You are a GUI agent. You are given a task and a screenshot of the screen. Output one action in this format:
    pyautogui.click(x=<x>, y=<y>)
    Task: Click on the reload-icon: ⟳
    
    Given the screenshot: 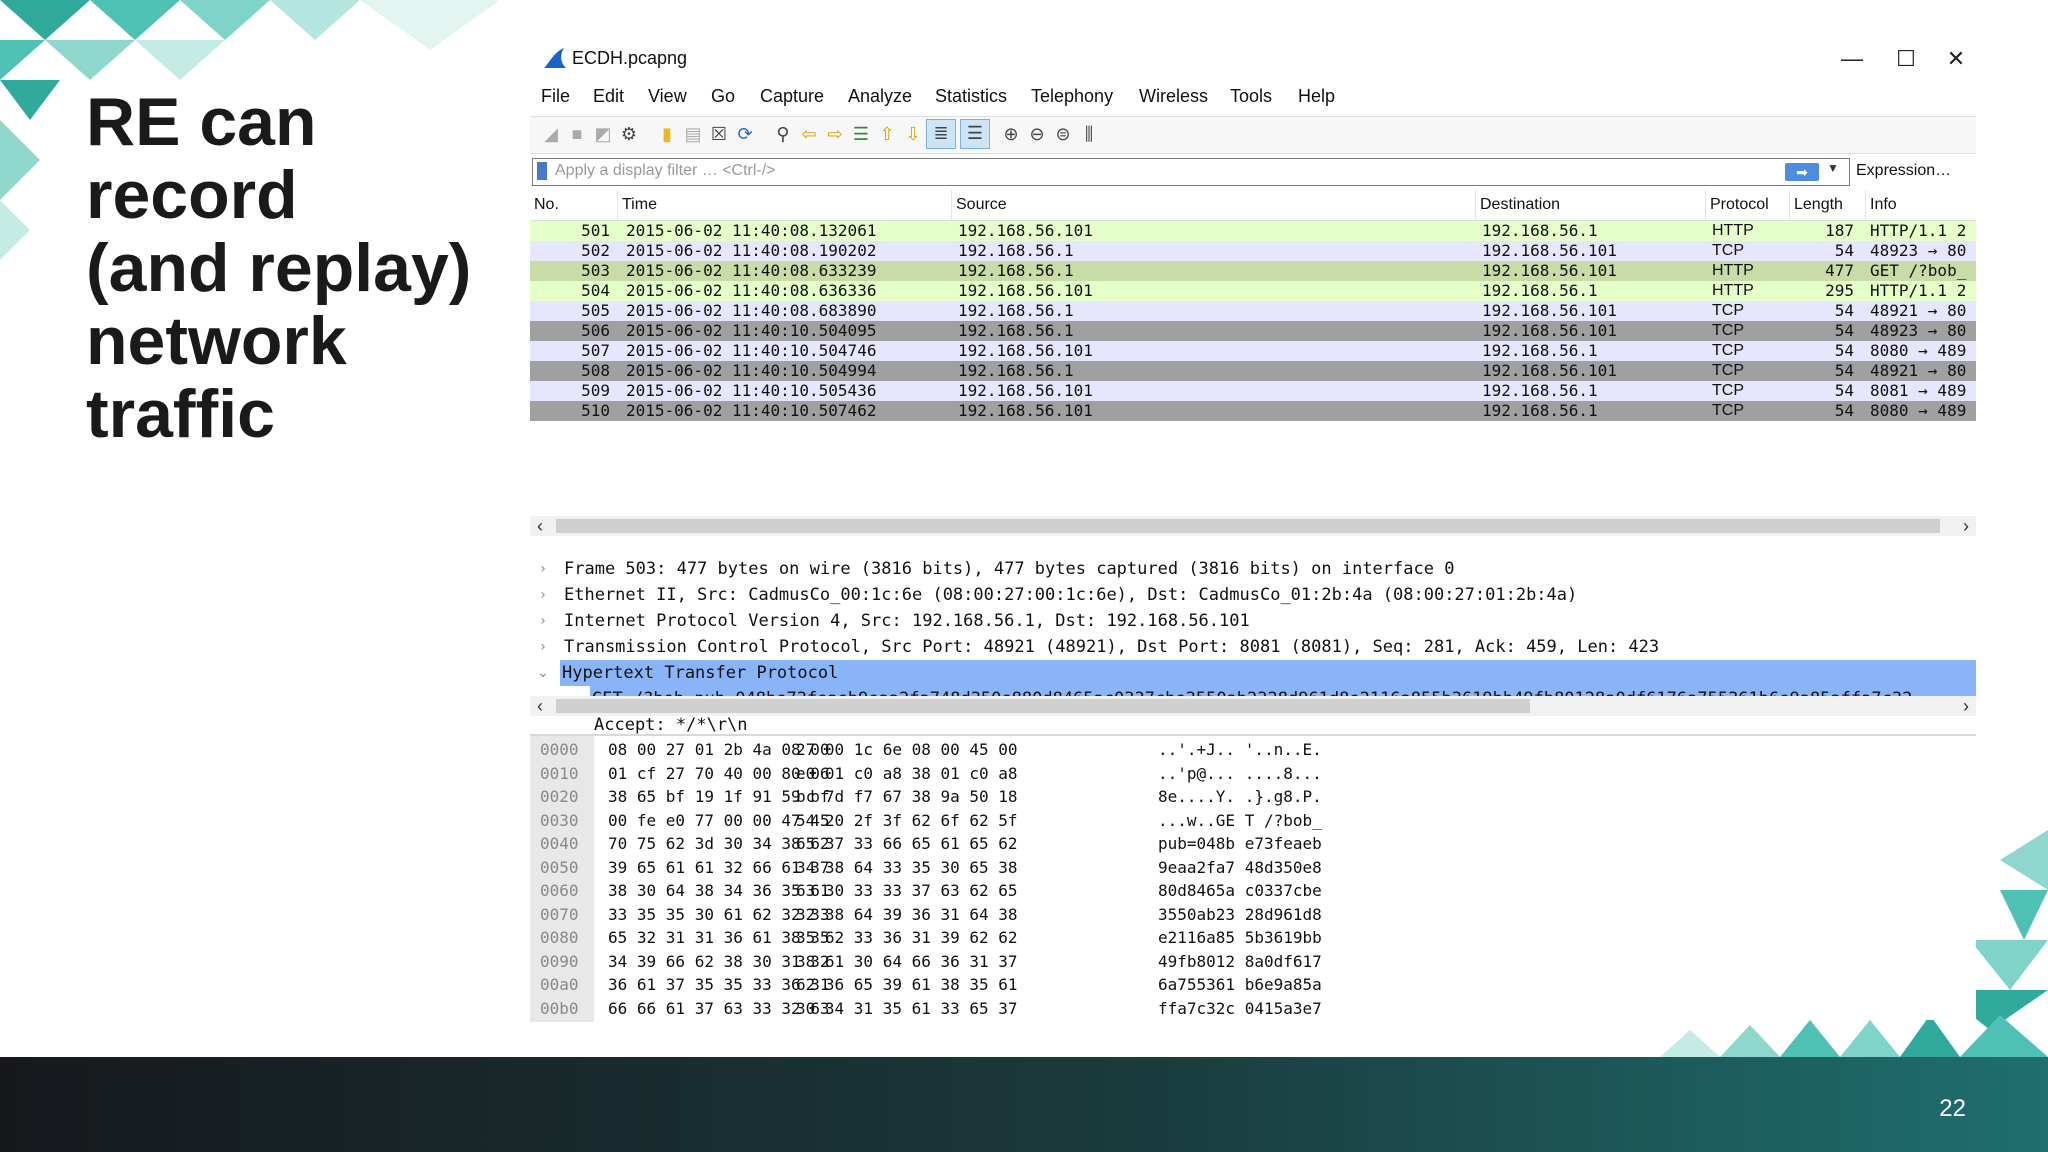 What is the action you would take?
    pyautogui.click(x=745, y=134)
    